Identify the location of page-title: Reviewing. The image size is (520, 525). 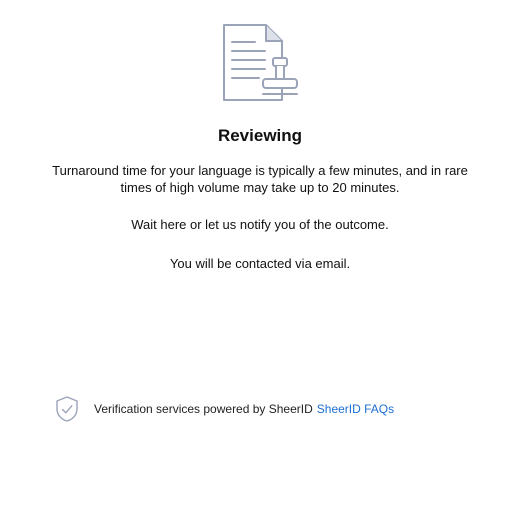
(260, 135).